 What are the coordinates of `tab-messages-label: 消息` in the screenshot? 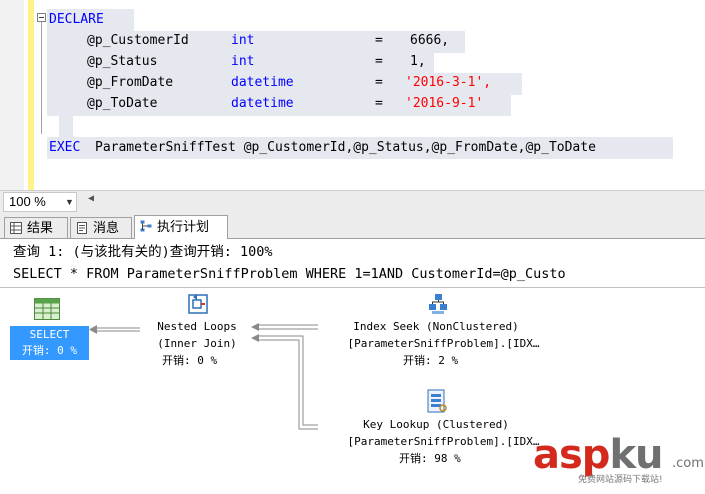 It's located at (106, 228).